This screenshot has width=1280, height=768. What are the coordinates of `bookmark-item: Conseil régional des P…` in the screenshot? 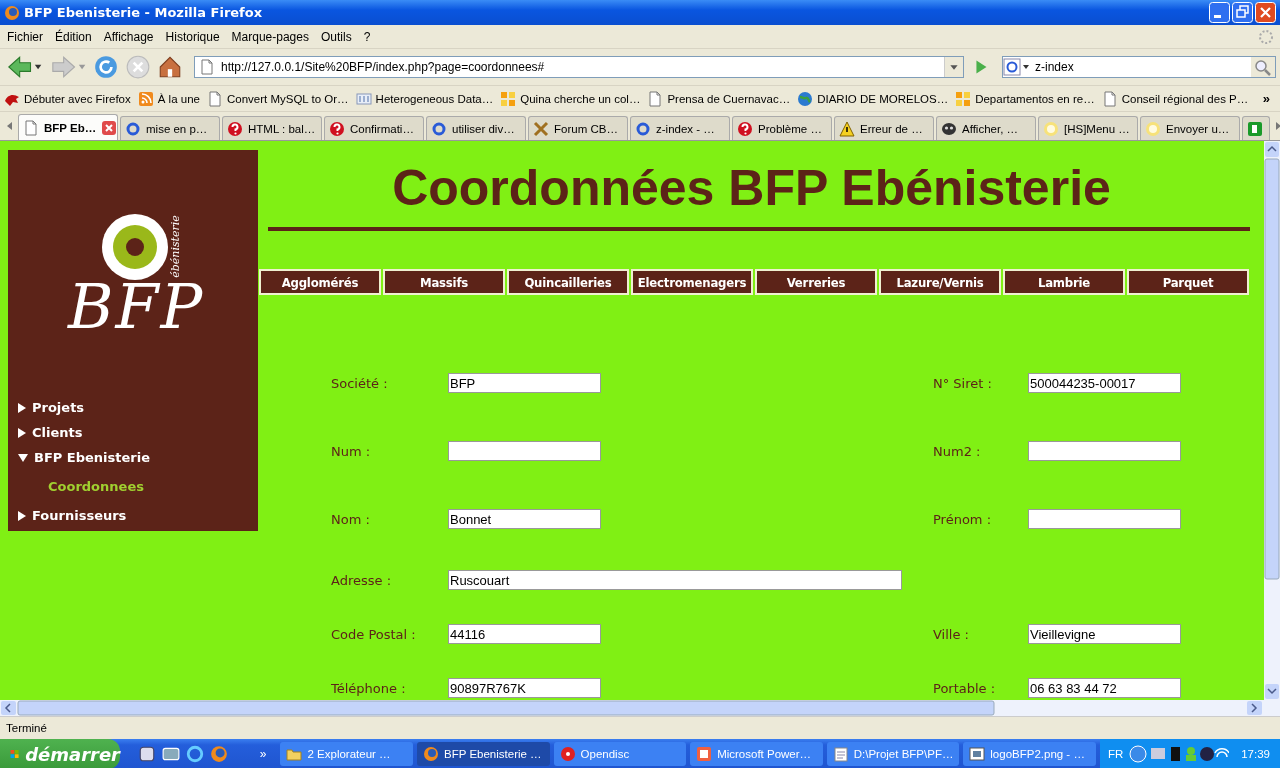 It's located at (1175, 98).